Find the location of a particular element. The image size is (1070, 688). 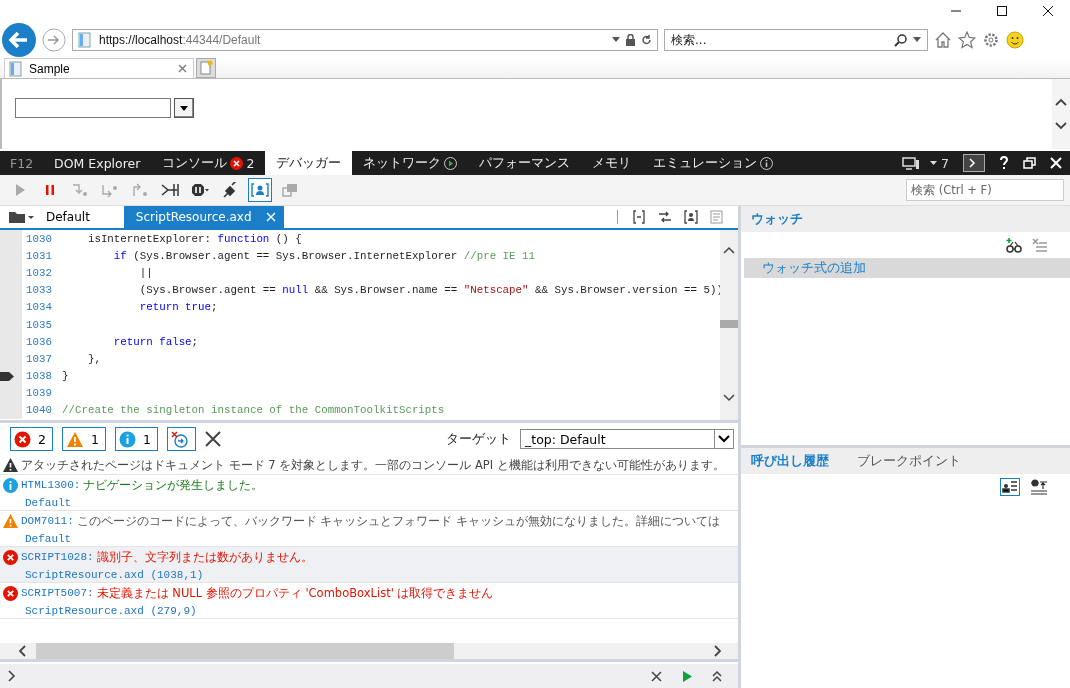

refresh-icon is located at coordinates (646, 40).